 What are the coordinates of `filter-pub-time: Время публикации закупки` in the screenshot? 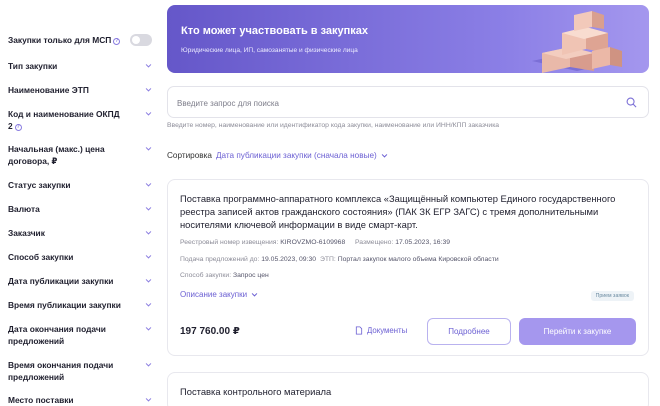 It's located at (80, 305).